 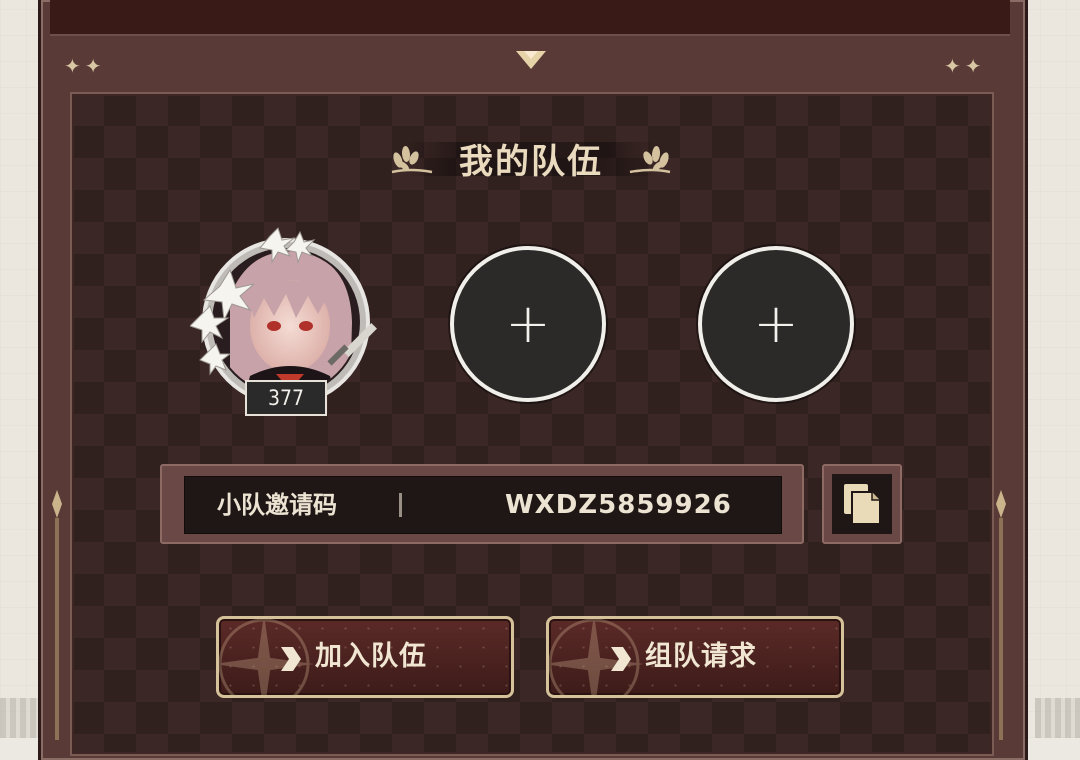 I want to click on copy-code-button, so click(x=862, y=504).